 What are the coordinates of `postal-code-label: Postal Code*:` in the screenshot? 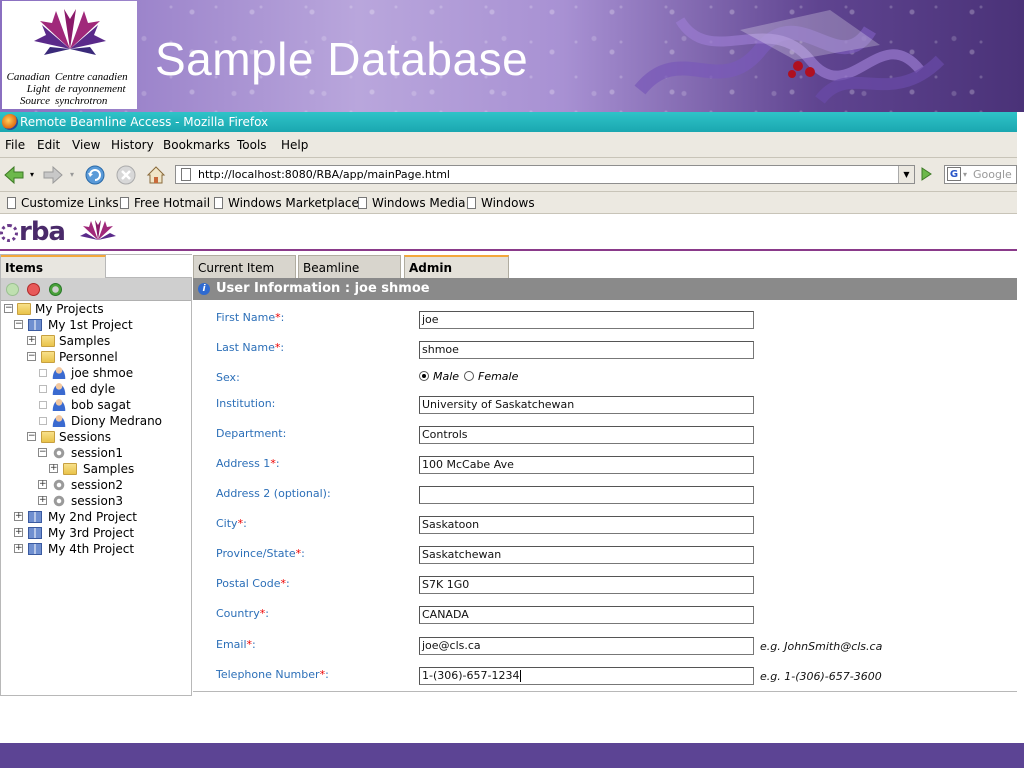 It's located at (253, 583).